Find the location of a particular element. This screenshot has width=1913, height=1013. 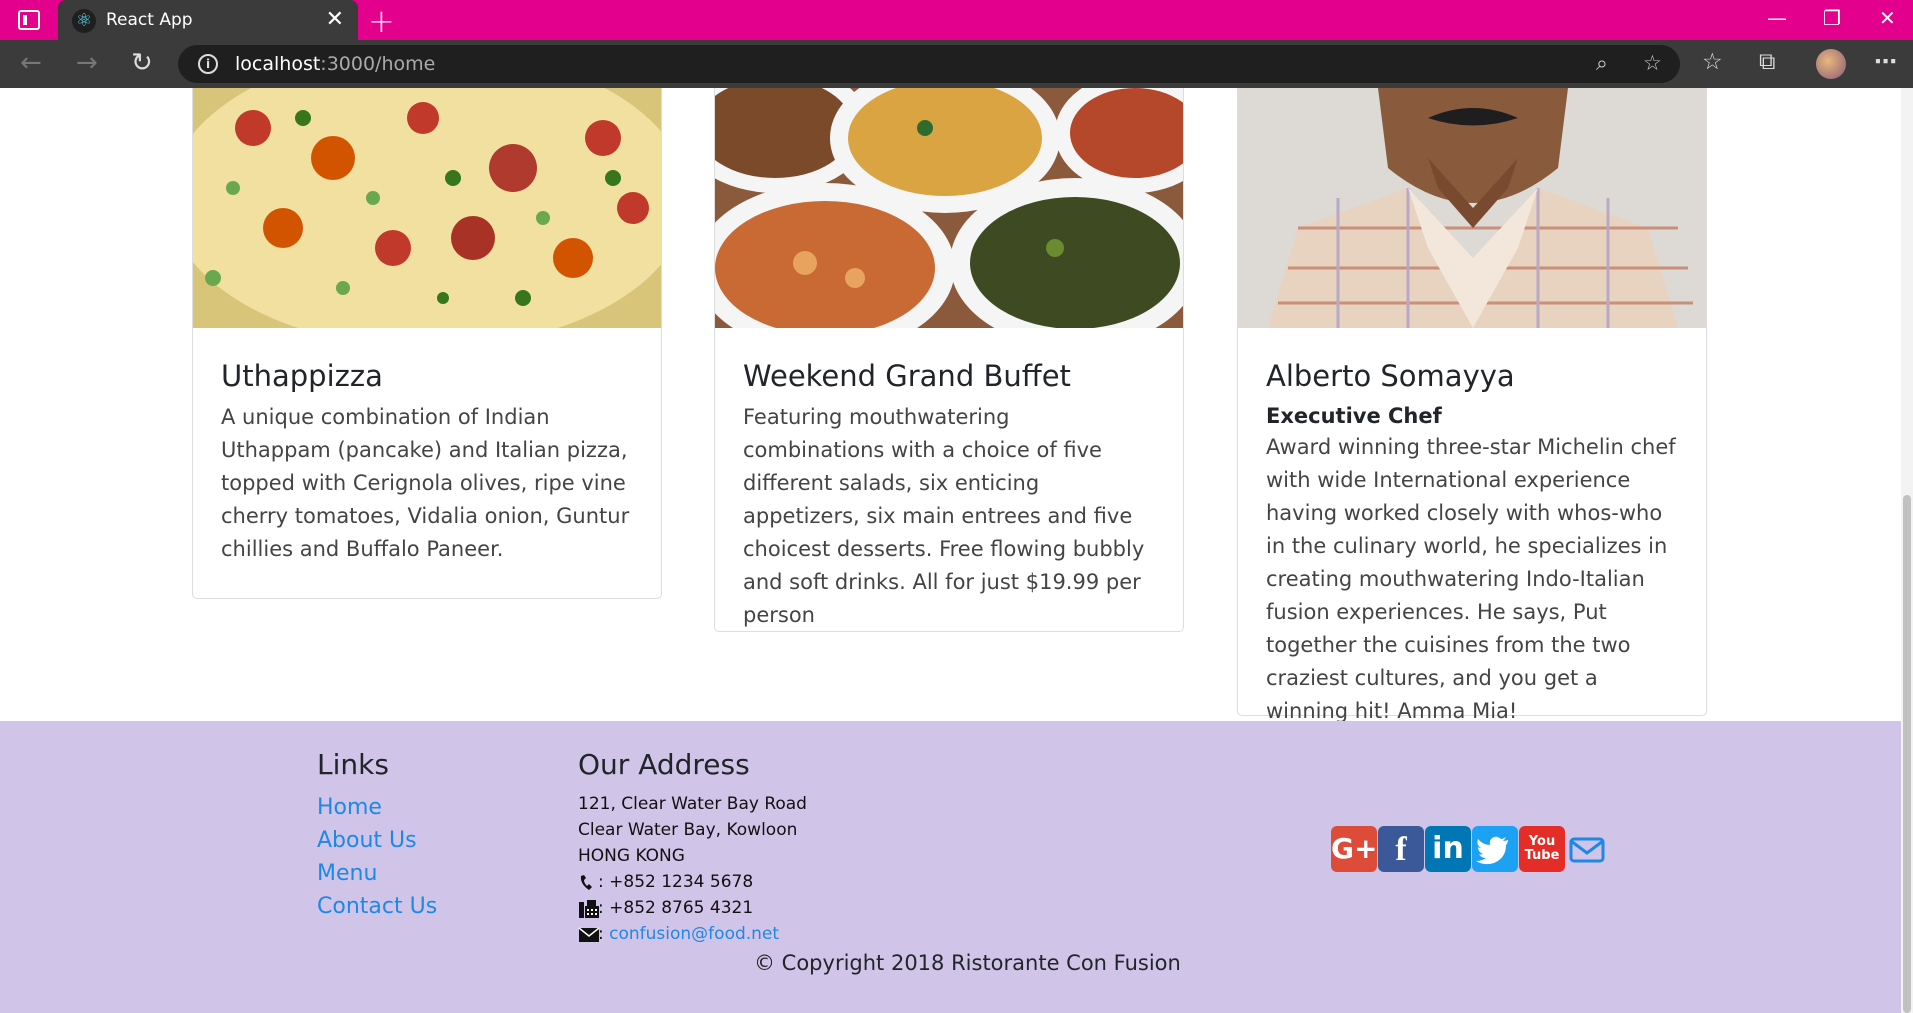

phone-icon is located at coordinates (586, 882).